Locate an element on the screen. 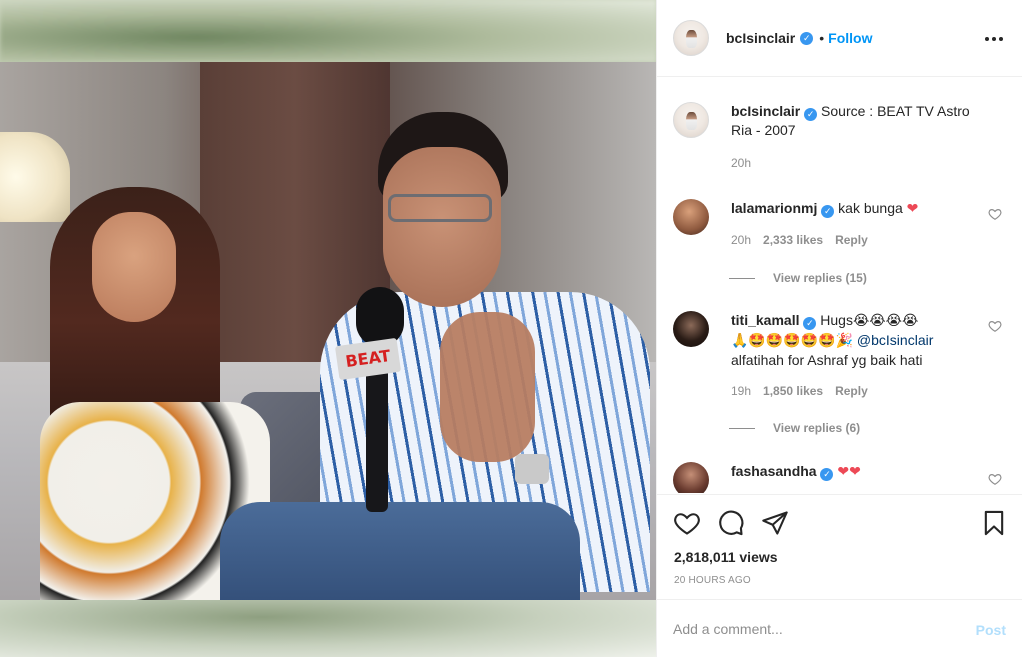 Image resolution: width=1022 pixels, height=657 pixels. video-scene-woman-face is located at coordinates (134, 267).